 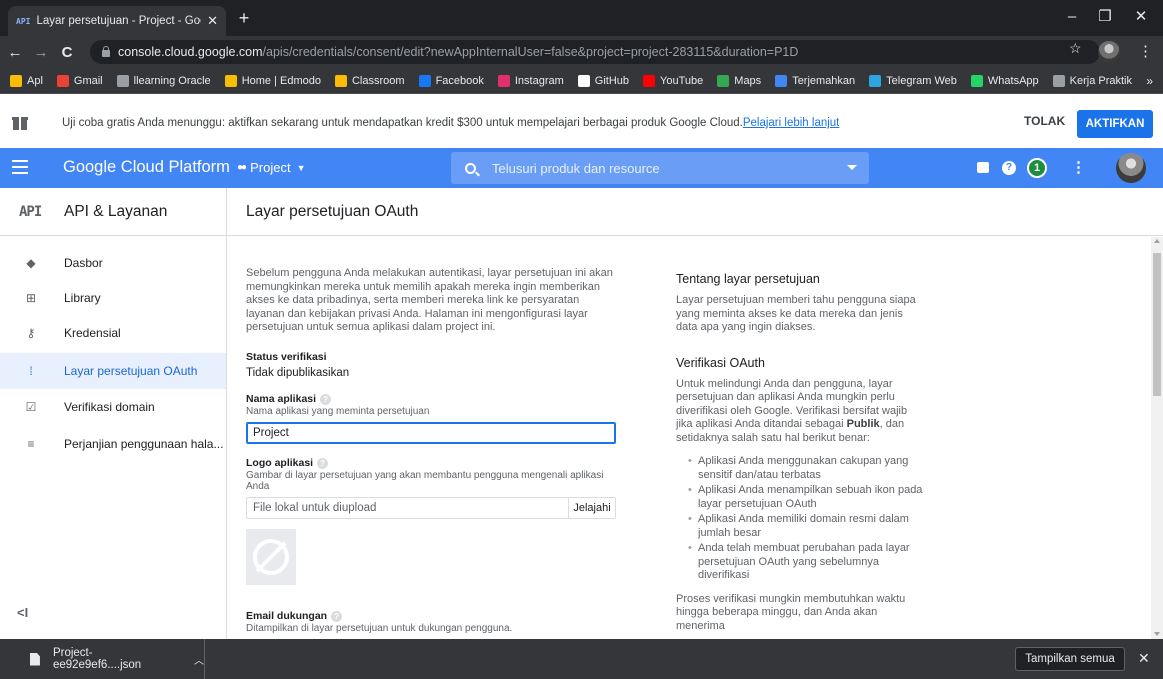 I want to click on bookmark-item: GitHub, so click(x=603, y=80).